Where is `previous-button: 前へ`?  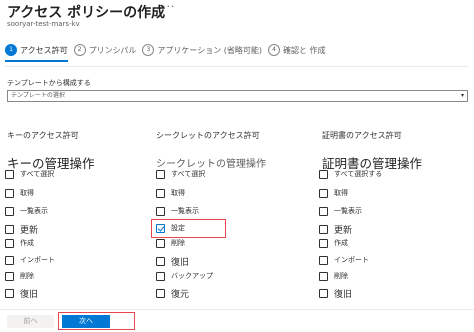 previous-button: 前へ is located at coordinates (30, 321).